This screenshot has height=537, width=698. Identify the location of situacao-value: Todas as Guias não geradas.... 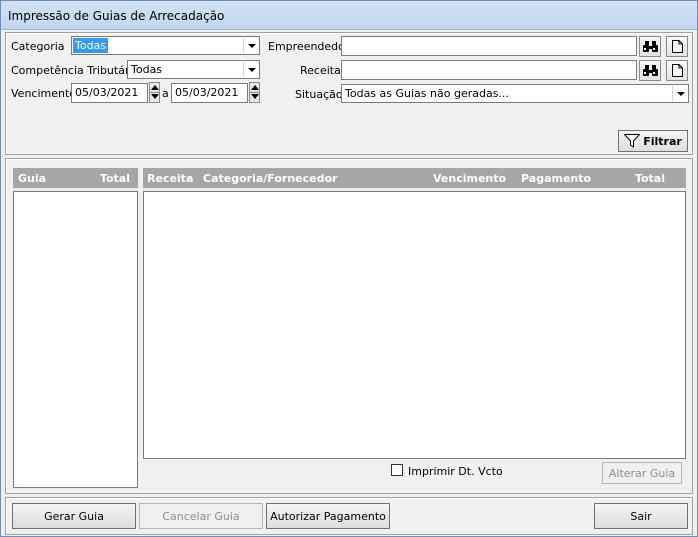
(427, 93).